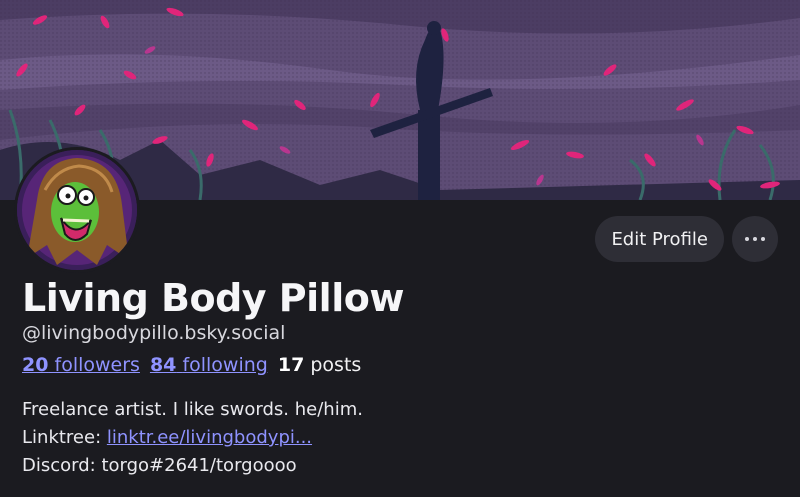 The image size is (800, 497). I want to click on edit-profile-button: Edit Profile, so click(659, 239).